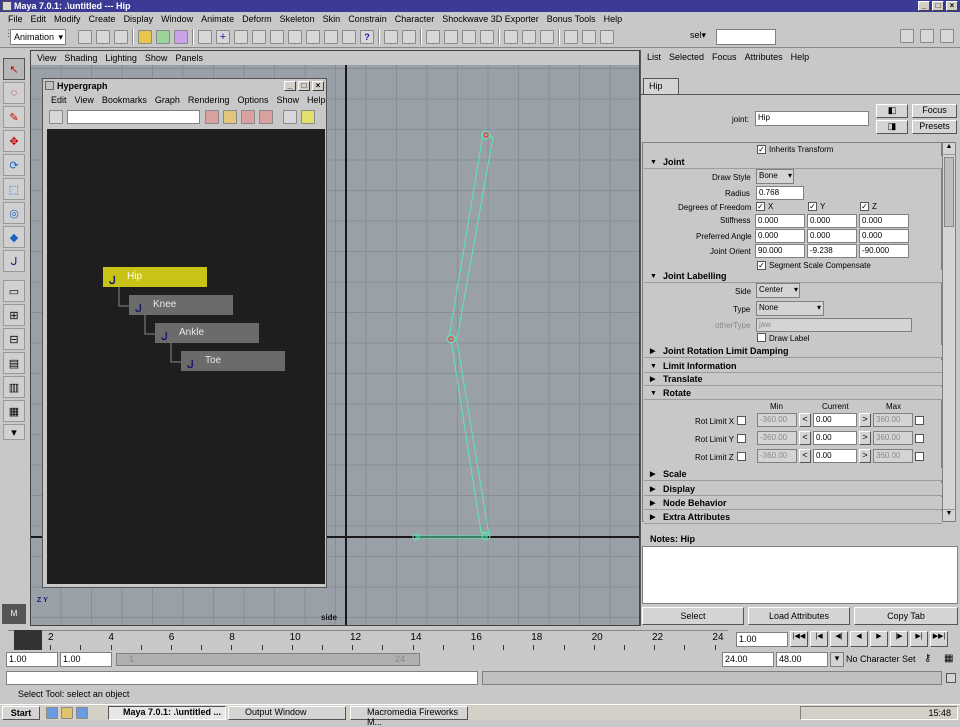 This screenshot has height=727, width=960. What do you see at coordinates (865, 438) in the screenshot?
I see `rot-y-max-arrow: >` at bounding box center [865, 438].